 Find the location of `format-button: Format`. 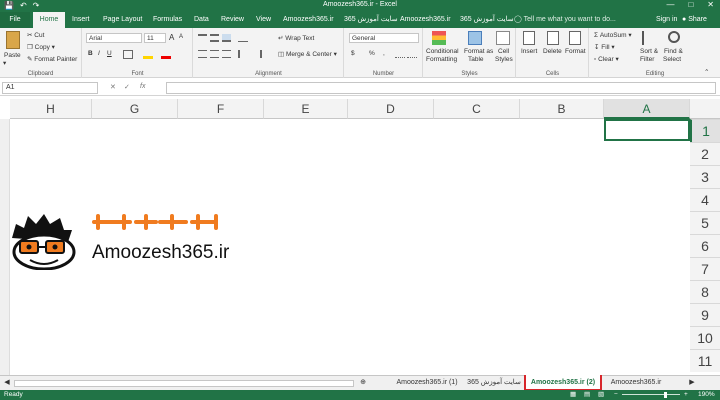

format-button: Format is located at coordinates (575, 51).